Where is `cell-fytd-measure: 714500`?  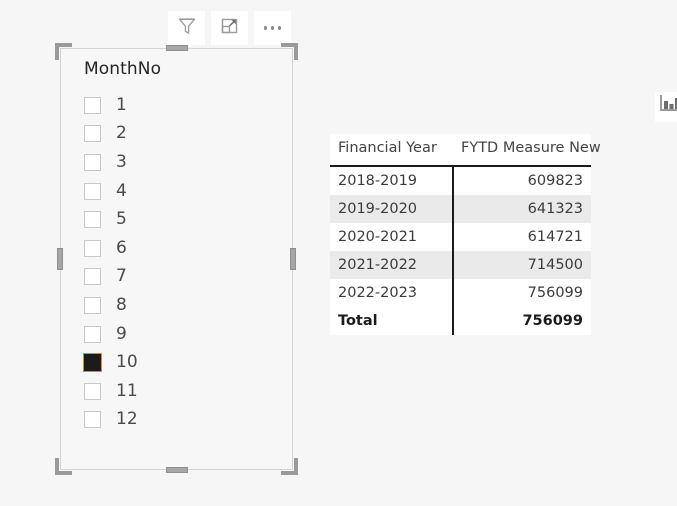
cell-fytd-measure: 714500 is located at coordinates (521, 265).